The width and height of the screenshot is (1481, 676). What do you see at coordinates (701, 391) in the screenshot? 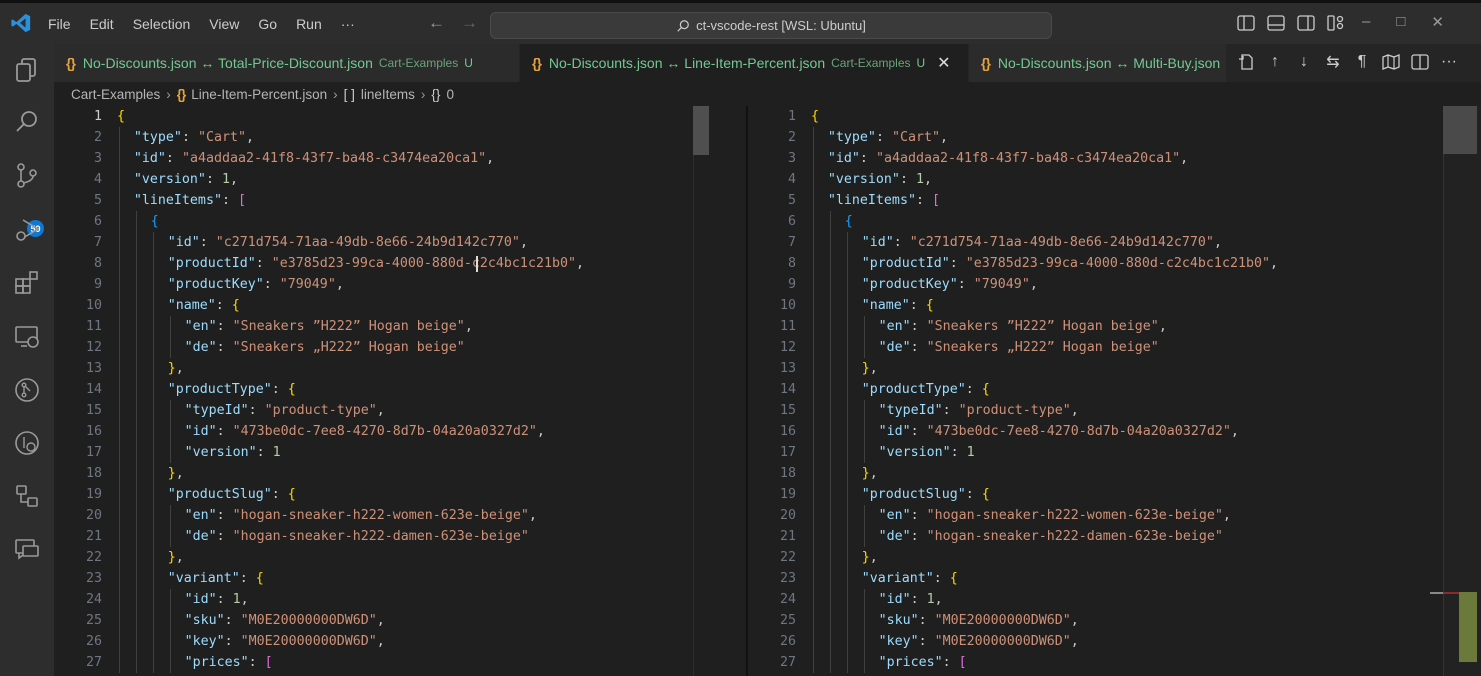
I see `left-scrollbar` at bounding box center [701, 391].